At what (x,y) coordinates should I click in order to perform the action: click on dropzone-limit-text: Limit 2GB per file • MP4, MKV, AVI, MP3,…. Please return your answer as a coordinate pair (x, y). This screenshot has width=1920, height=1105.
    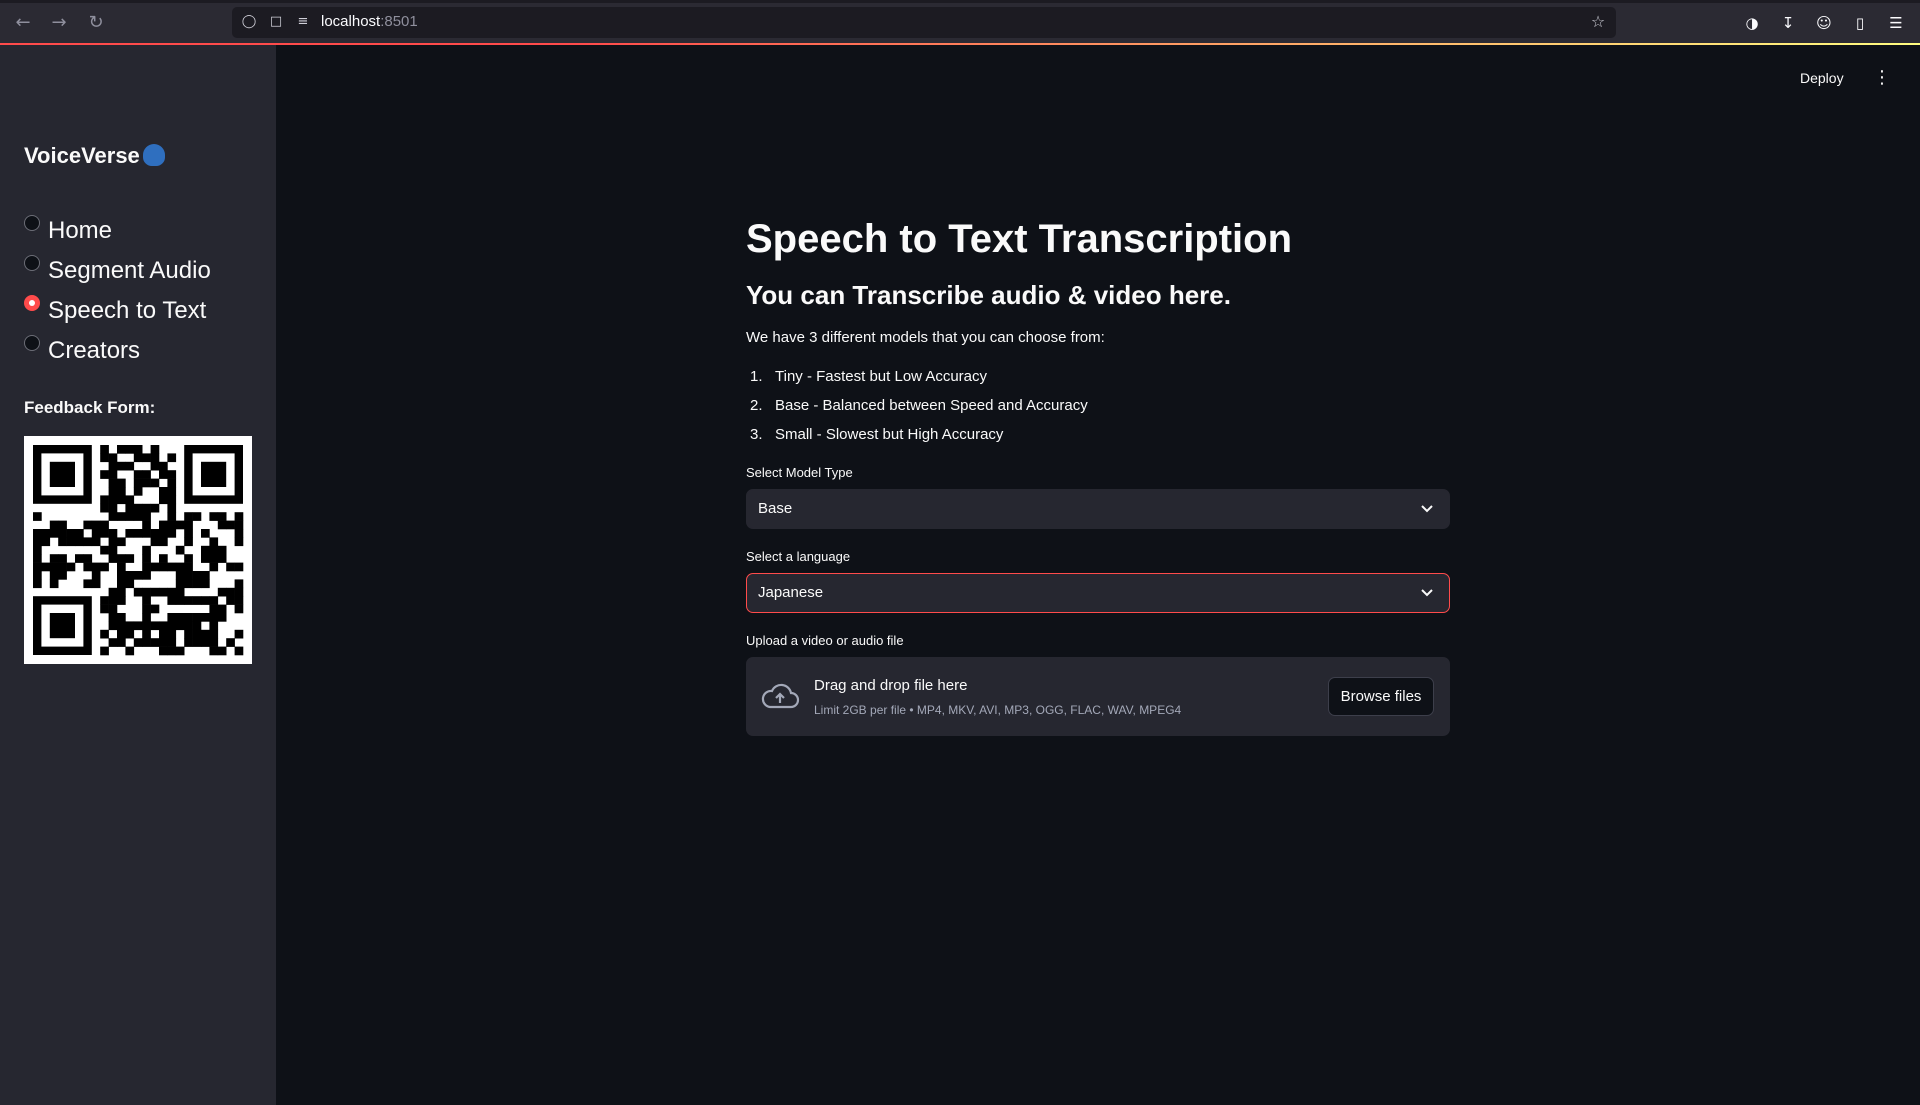
    Looking at the image, I should click on (998, 710).